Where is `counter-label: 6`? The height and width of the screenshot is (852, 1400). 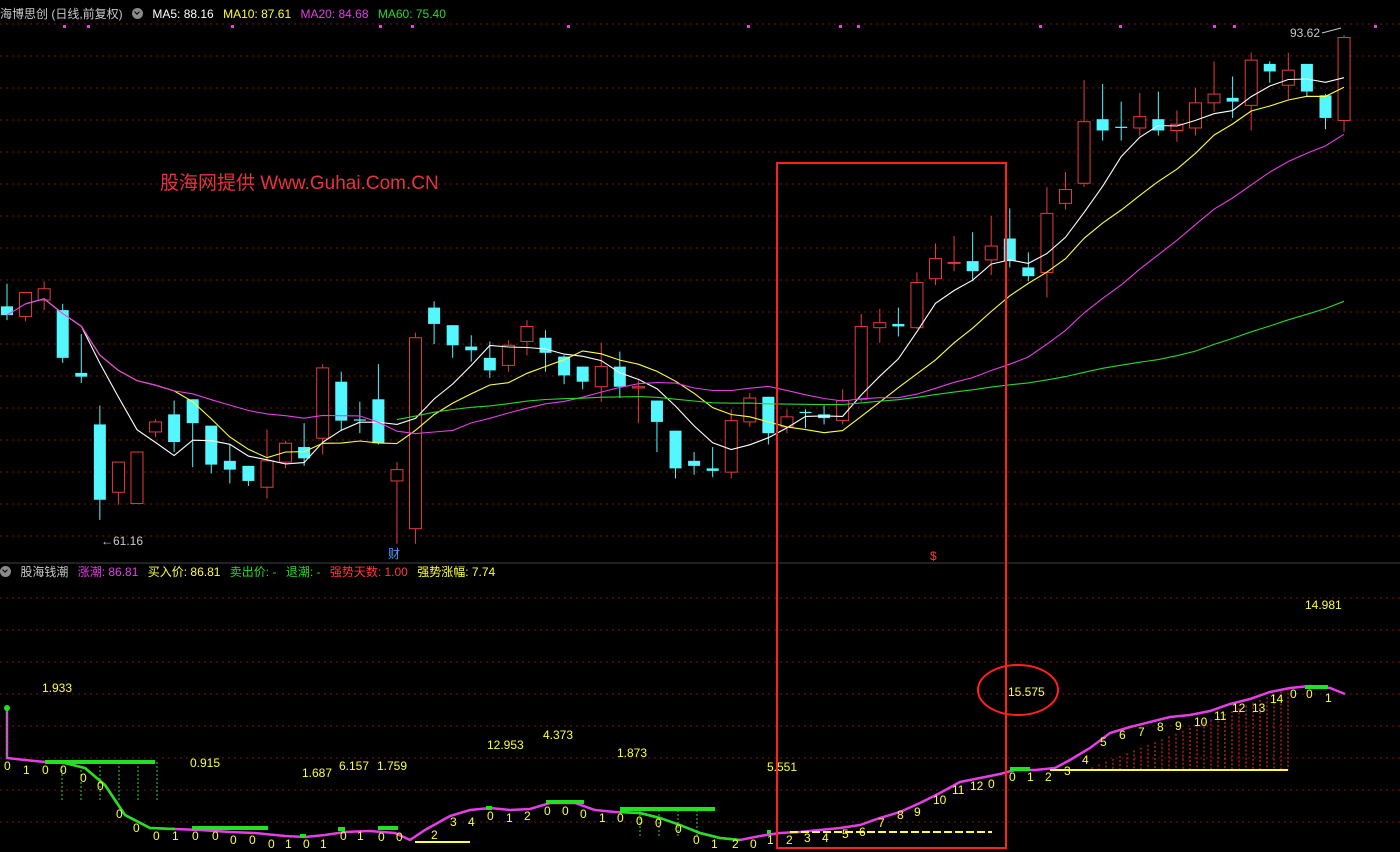 counter-label: 6 is located at coordinates (862, 832).